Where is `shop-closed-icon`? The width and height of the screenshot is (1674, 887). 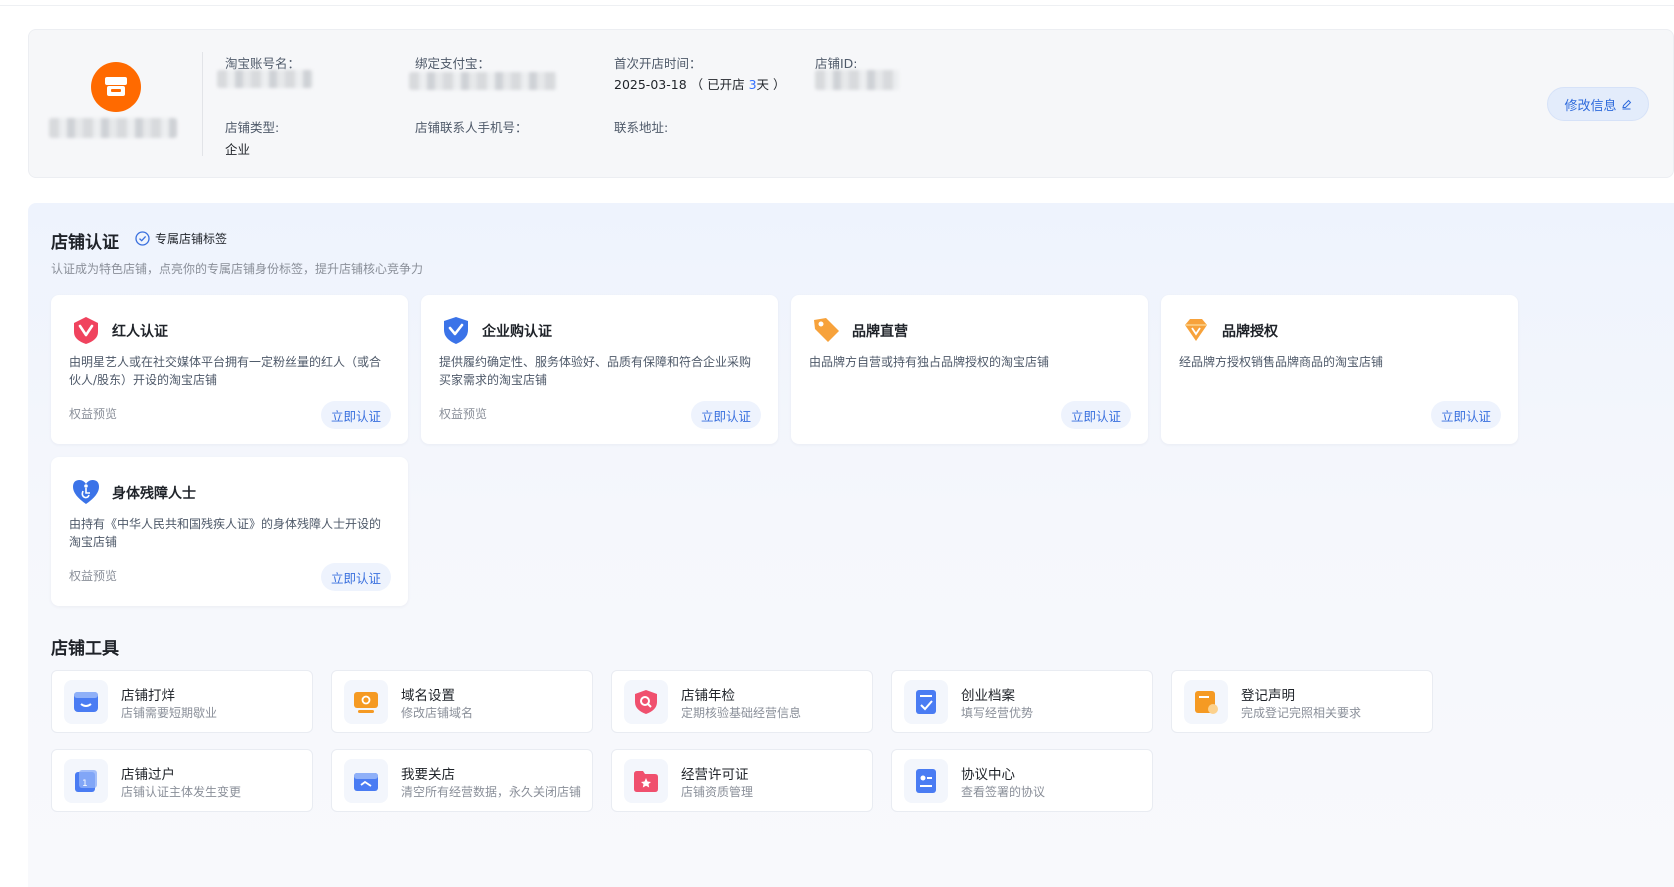
shop-closed-icon is located at coordinates (86, 702).